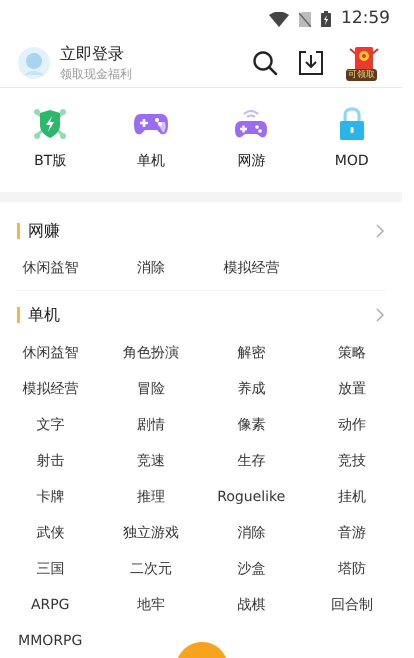 The height and width of the screenshot is (658, 414). What do you see at coordinates (352, 149) in the screenshot?
I see `category-button: MOD` at bounding box center [352, 149].